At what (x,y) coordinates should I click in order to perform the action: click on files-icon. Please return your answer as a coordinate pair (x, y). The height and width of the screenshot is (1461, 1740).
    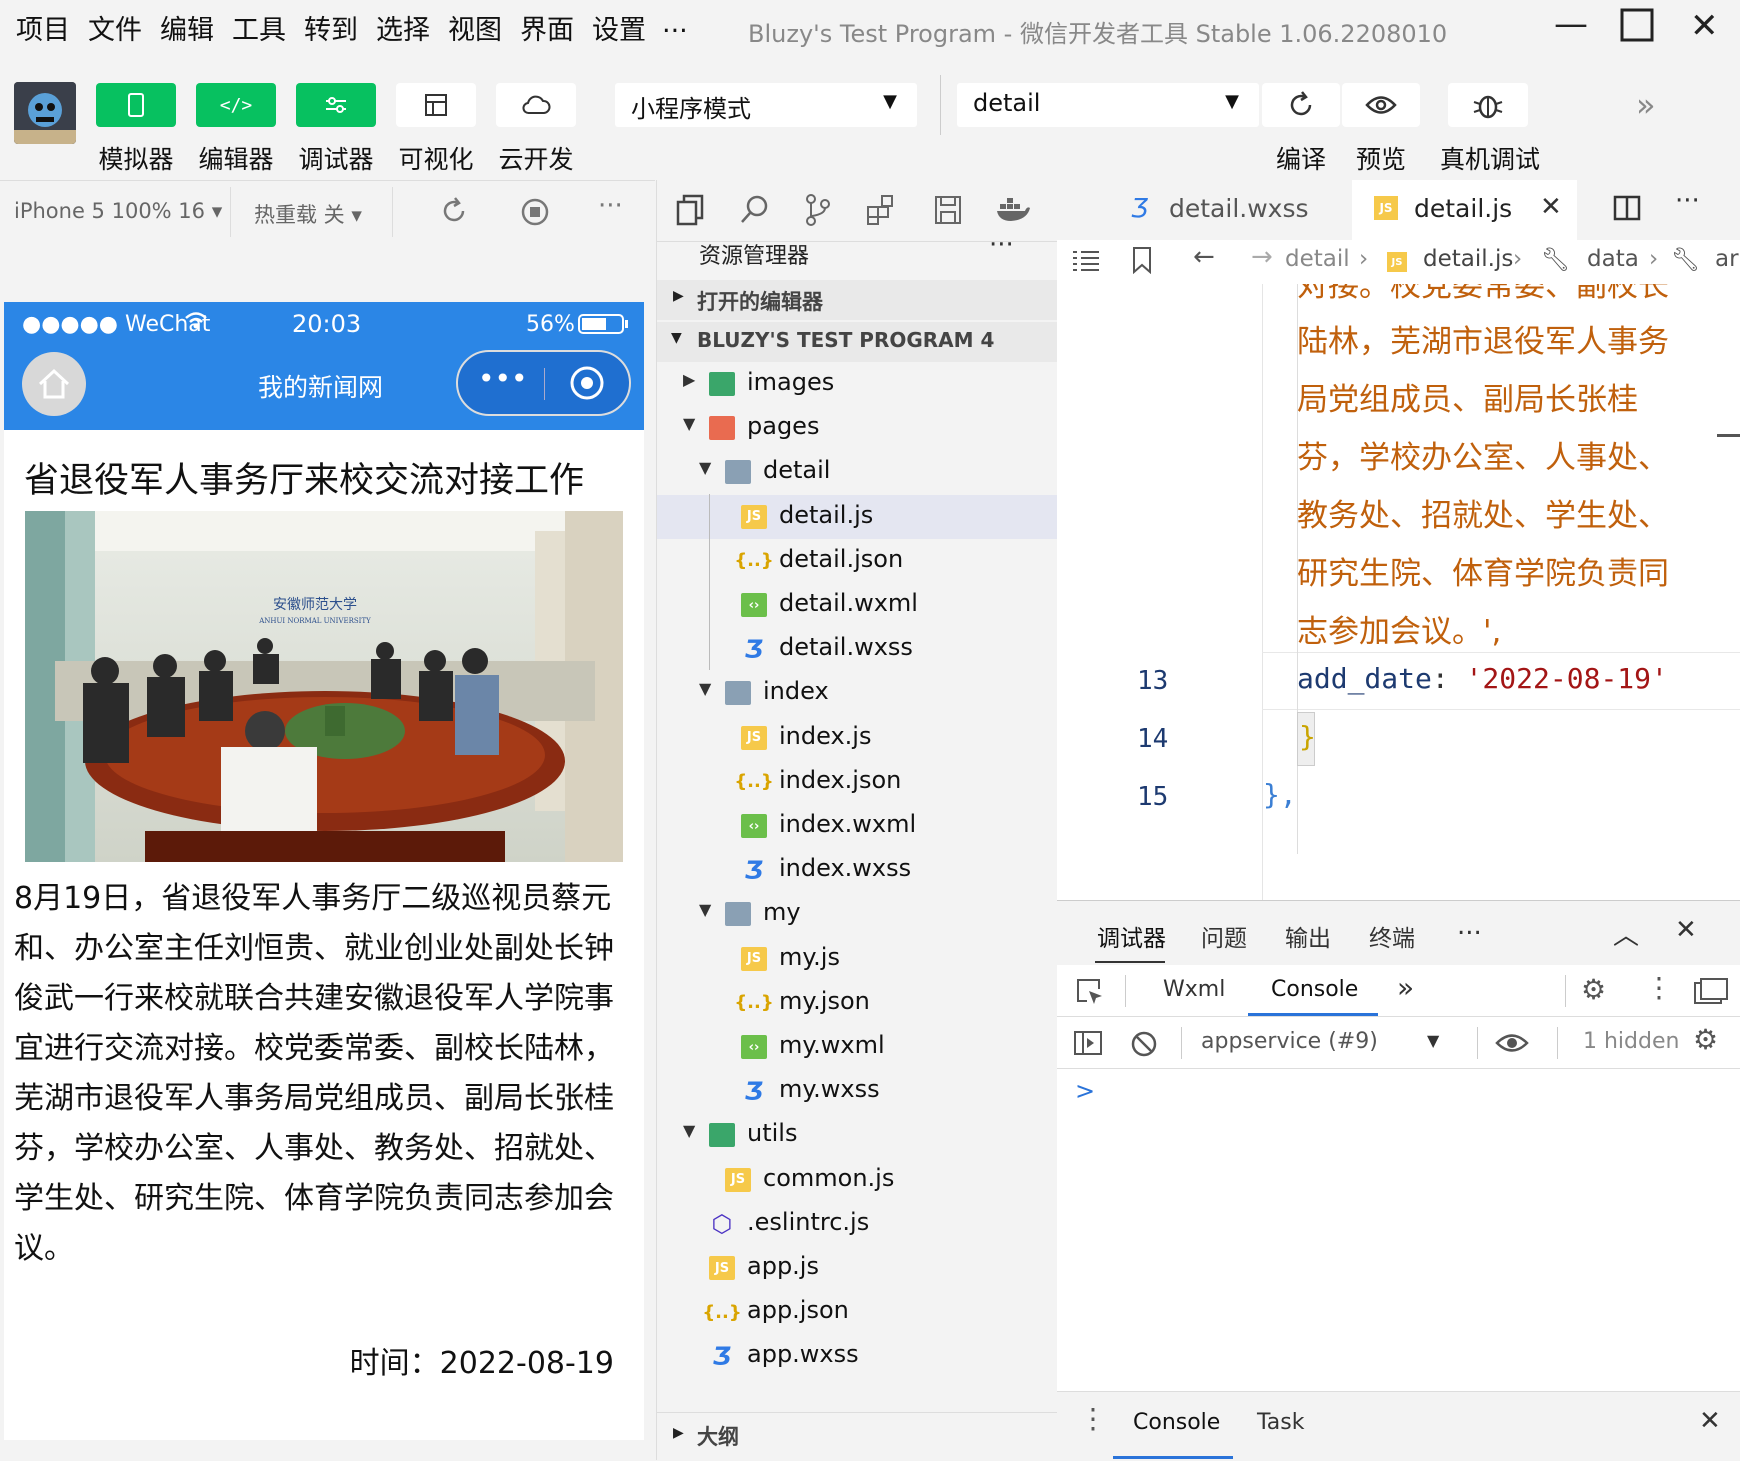
    Looking at the image, I should click on (690, 212).